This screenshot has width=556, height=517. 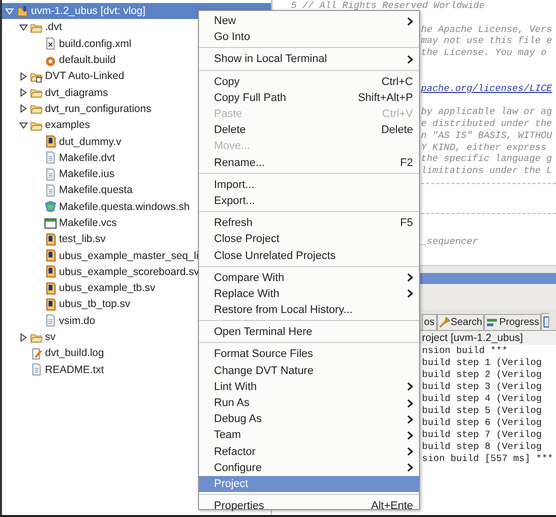 What do you see at coordinates (513, 322) in the screenshot?
I see `view-tab: Progress` at bounding box center [513, 322].